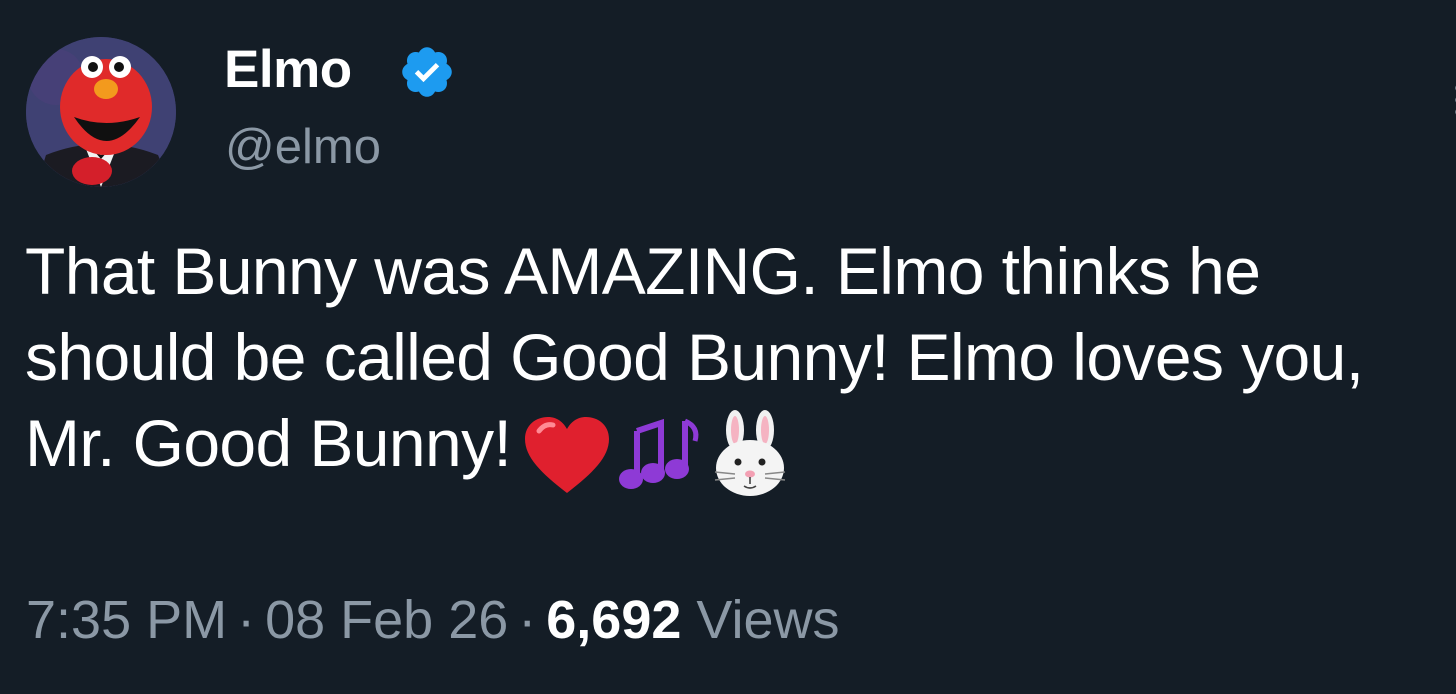 The image size is (1456, 694). I want to click on tweet-meta: 7:35 PM · 08 Feb 26 · 6,692 Views, so click(433, 620).